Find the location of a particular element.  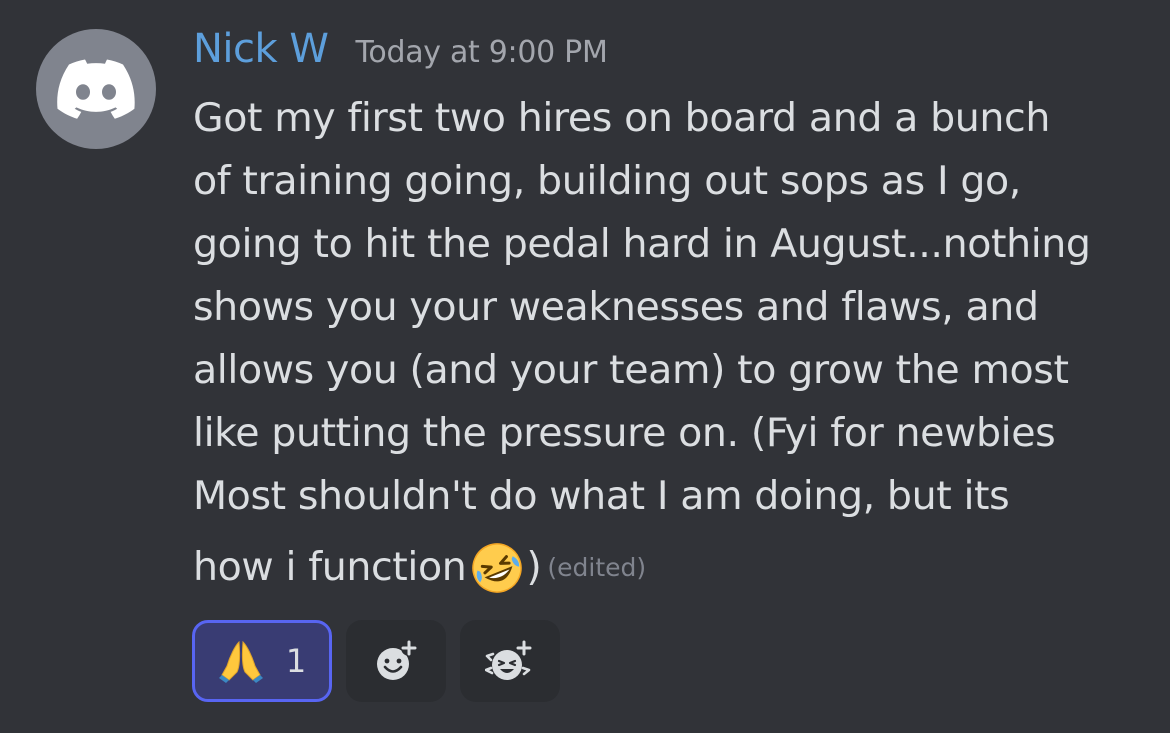

add-super-reaction-icon is located at coordinates (508, 660).